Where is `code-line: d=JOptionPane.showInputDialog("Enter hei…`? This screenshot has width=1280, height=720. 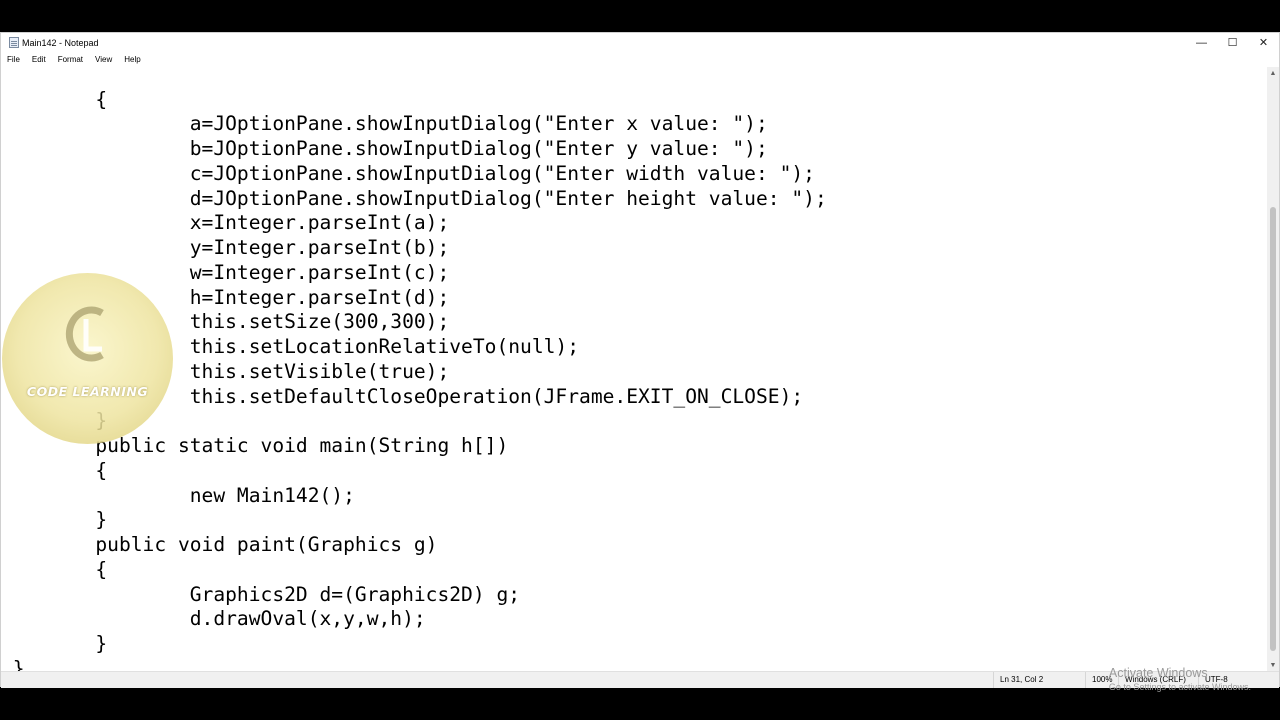 code-line: d=JOptionPane.showInputDialog("Enter hei… is located at coordinates (414, 198).